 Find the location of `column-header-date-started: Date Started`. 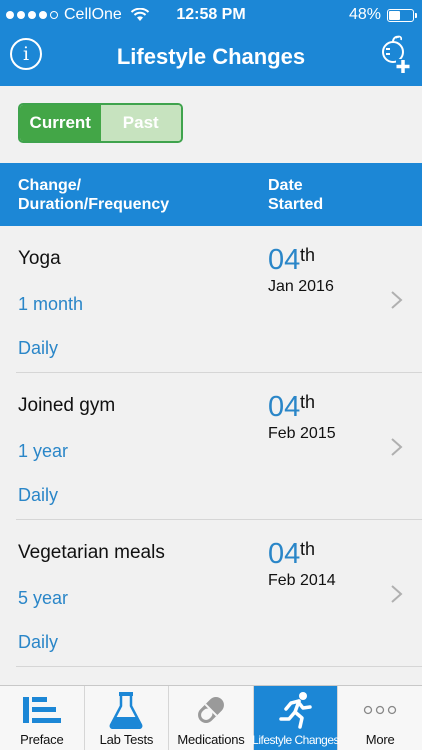

column-header-date-started: Date Started is located at coordinates (296, 195).